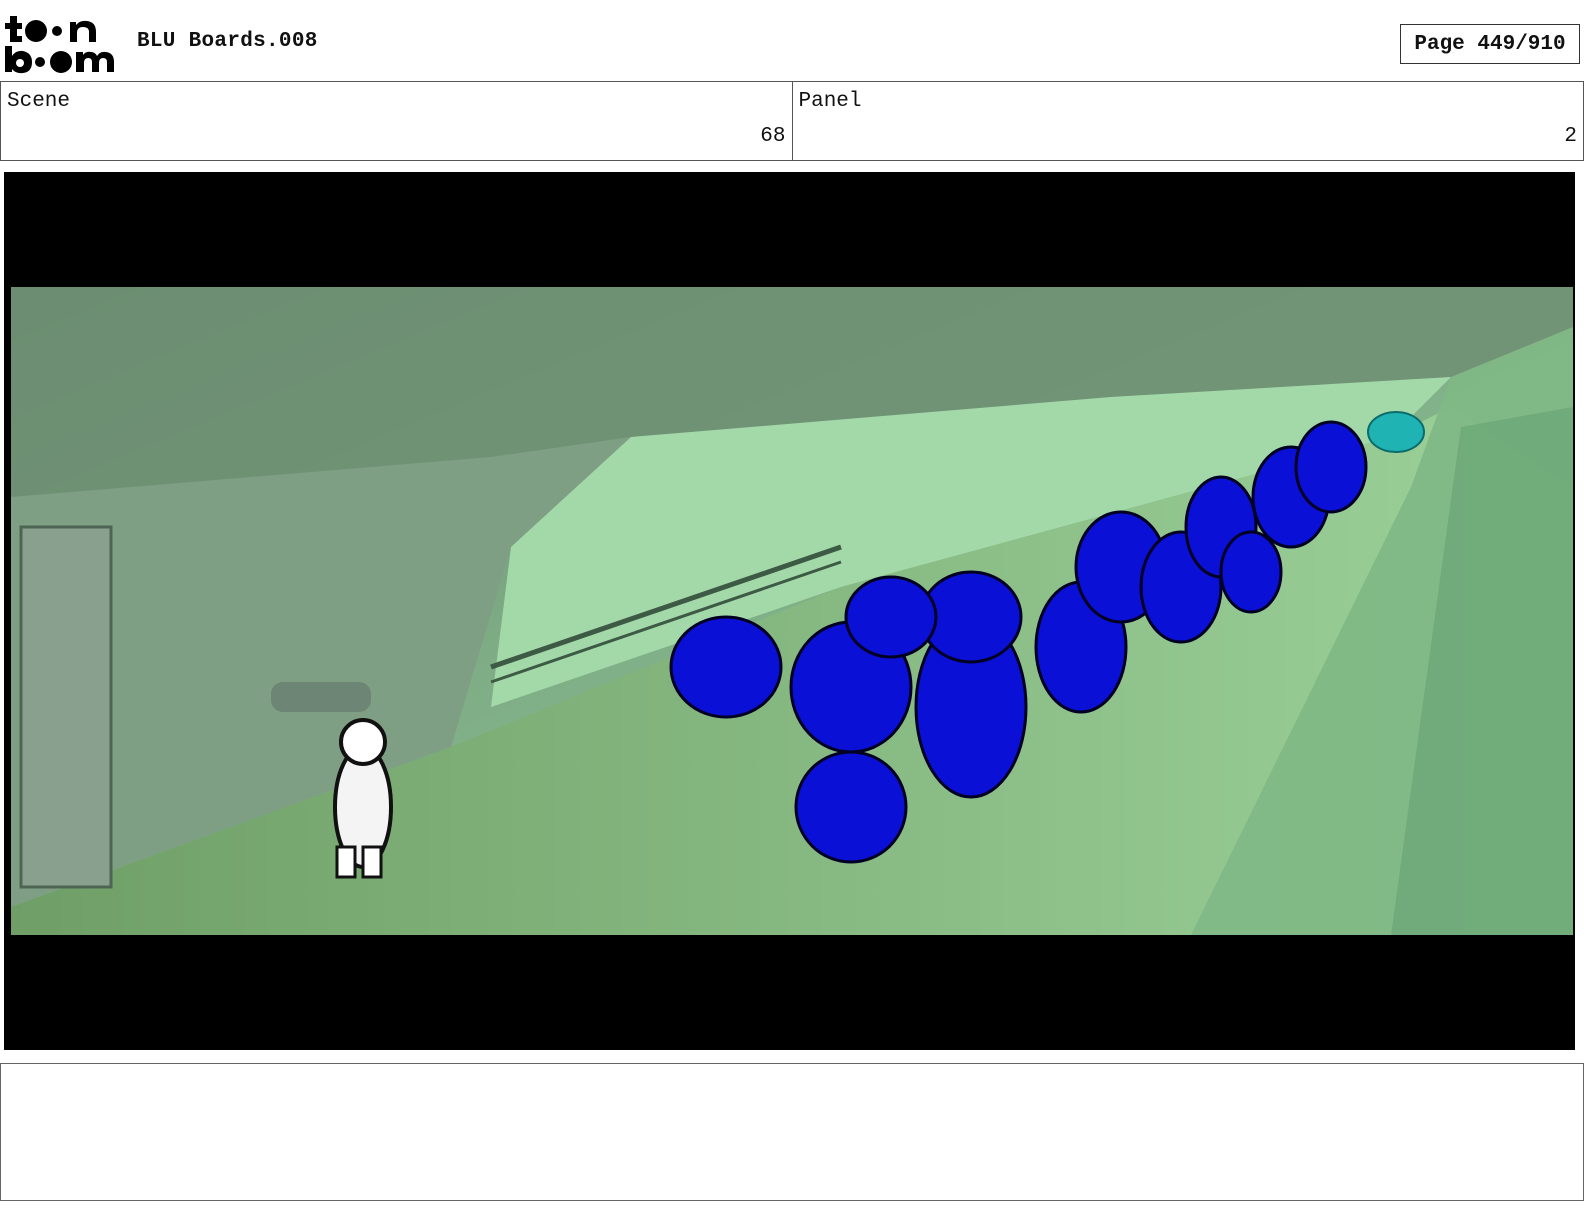 This screenshot has width=1584, height=1224. What do you see at coordinates (1187, 121) in the screenshot?
I see `panel-cell: Panel 2` at bounding box center [1187, 121].